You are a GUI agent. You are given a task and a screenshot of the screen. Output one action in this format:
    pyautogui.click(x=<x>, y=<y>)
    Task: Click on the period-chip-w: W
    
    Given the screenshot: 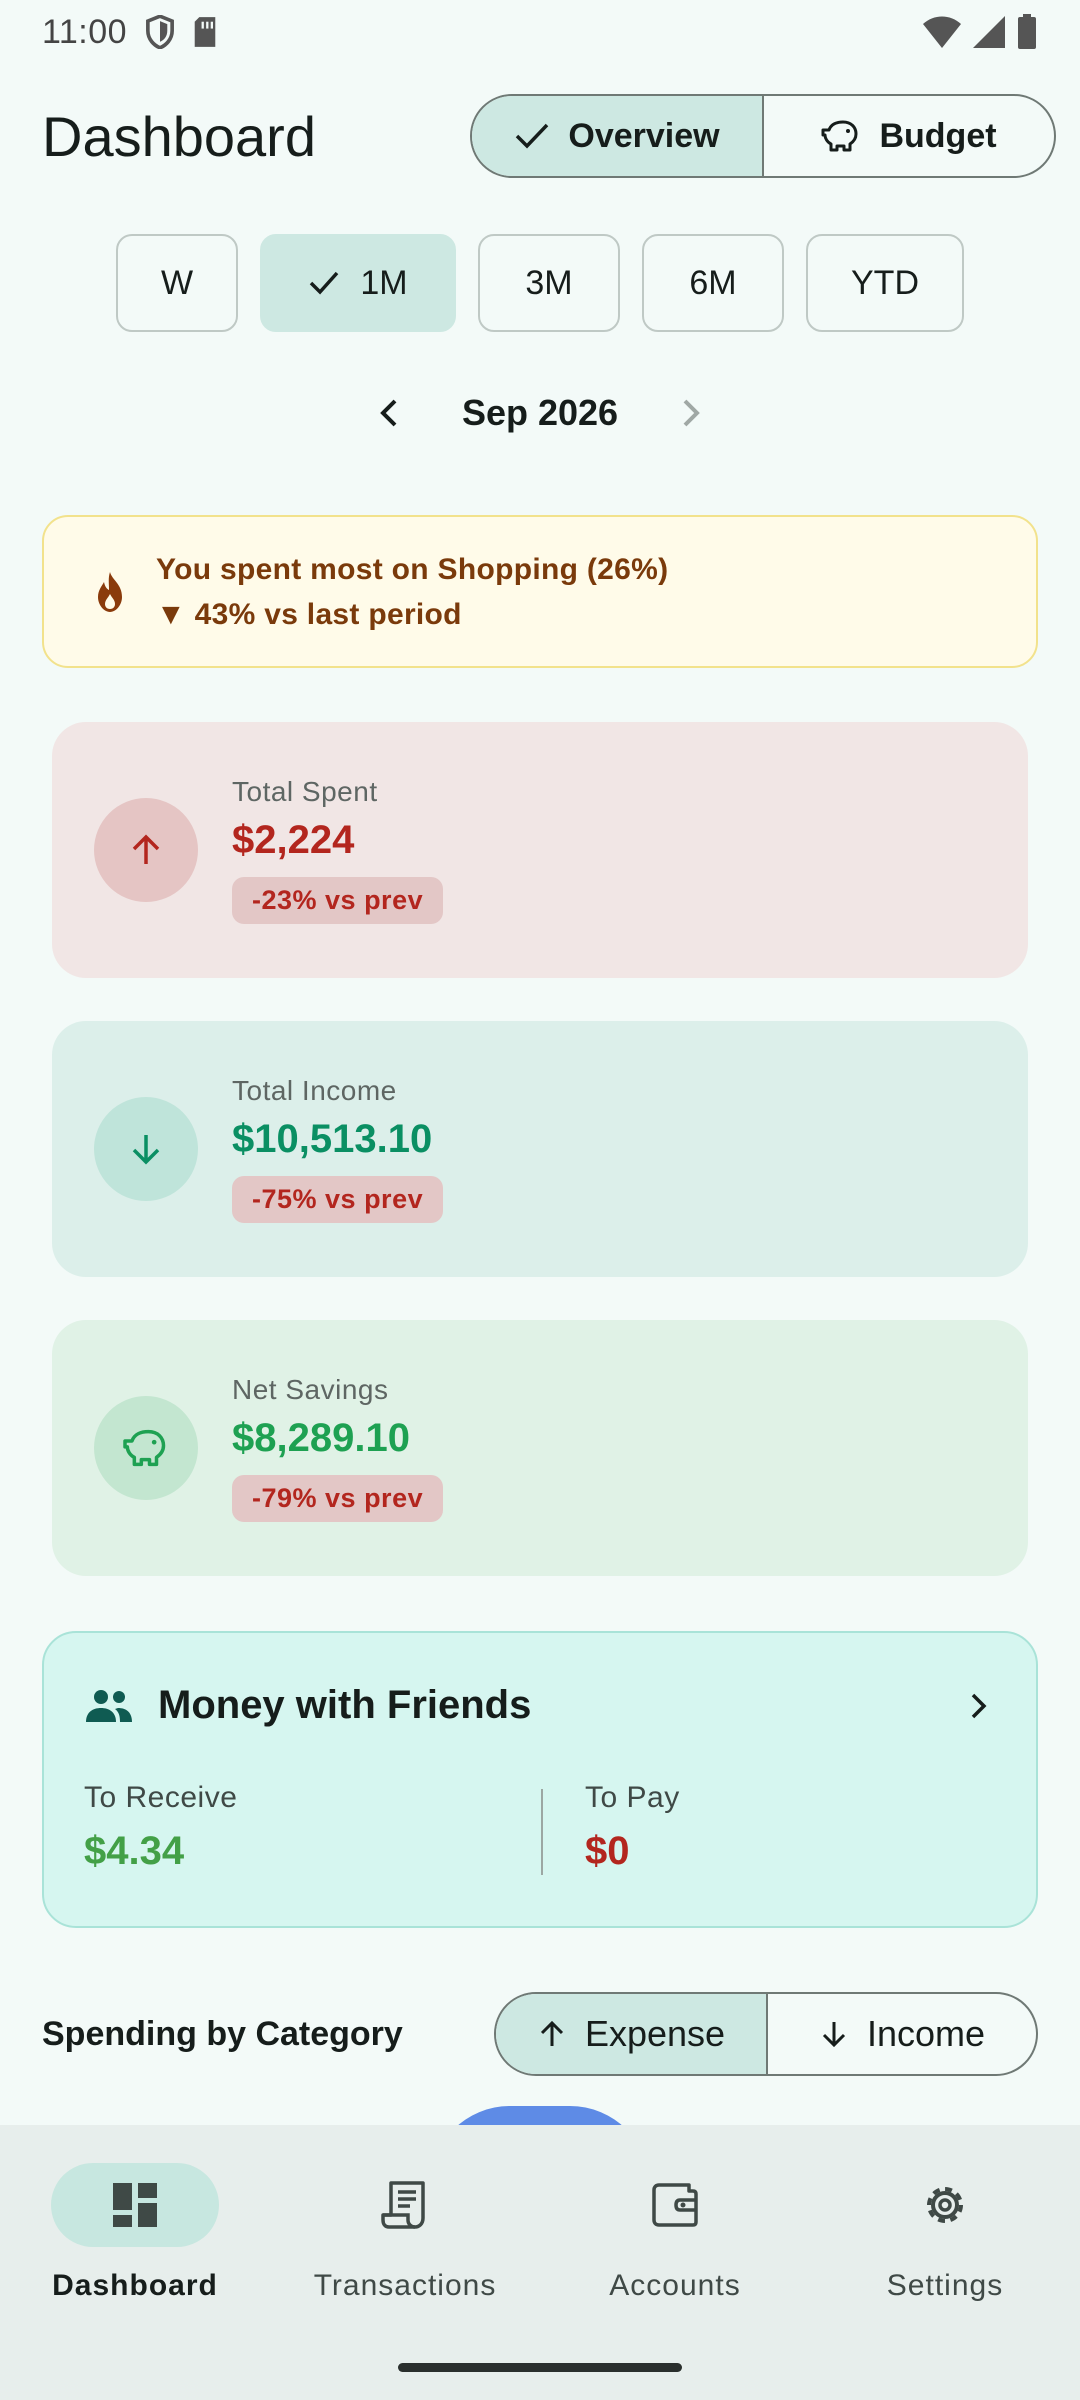 What is the action you would take?
    pyautogui.click(x=177, y=283)
    